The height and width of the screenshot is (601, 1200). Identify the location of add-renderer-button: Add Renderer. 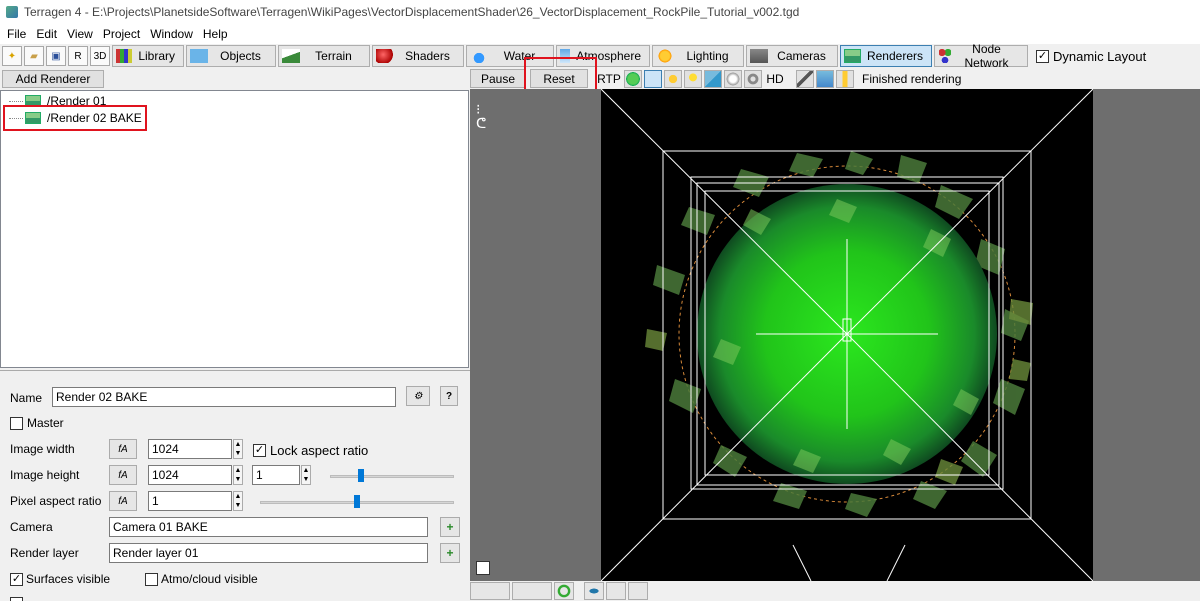
(53, 79).